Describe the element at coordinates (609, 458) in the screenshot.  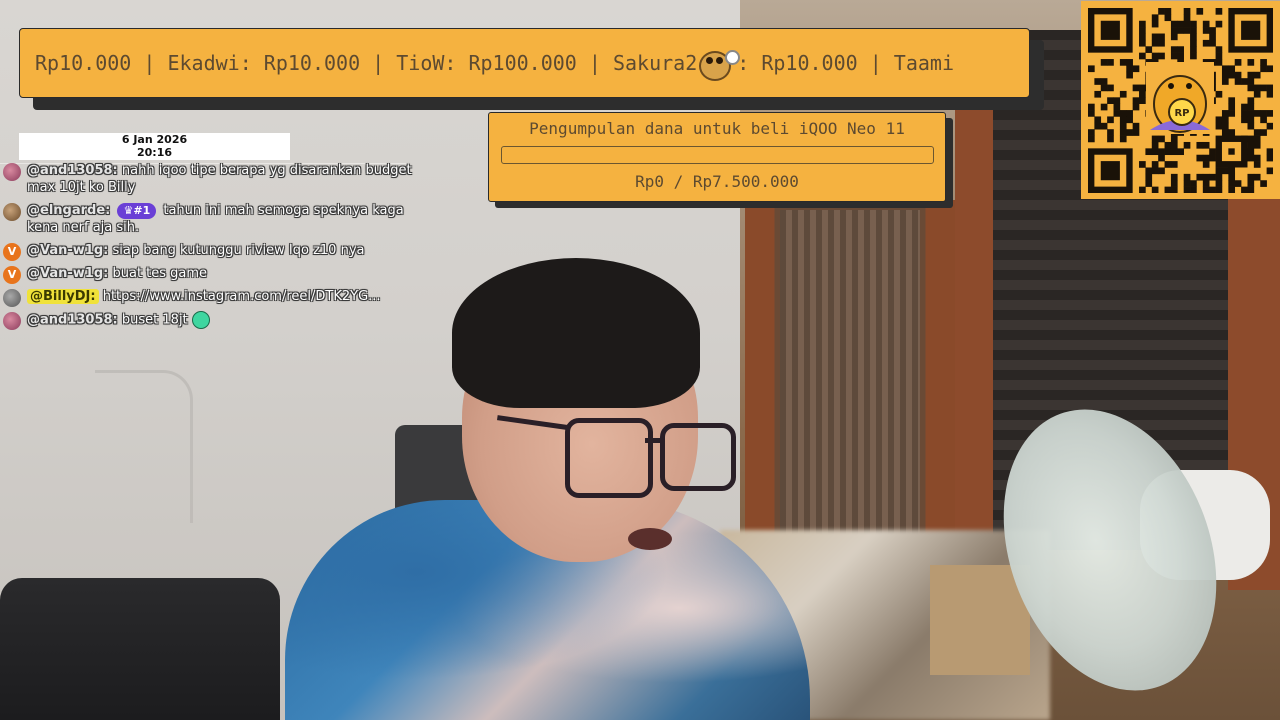
I see `glasses-left-lens` at that location.